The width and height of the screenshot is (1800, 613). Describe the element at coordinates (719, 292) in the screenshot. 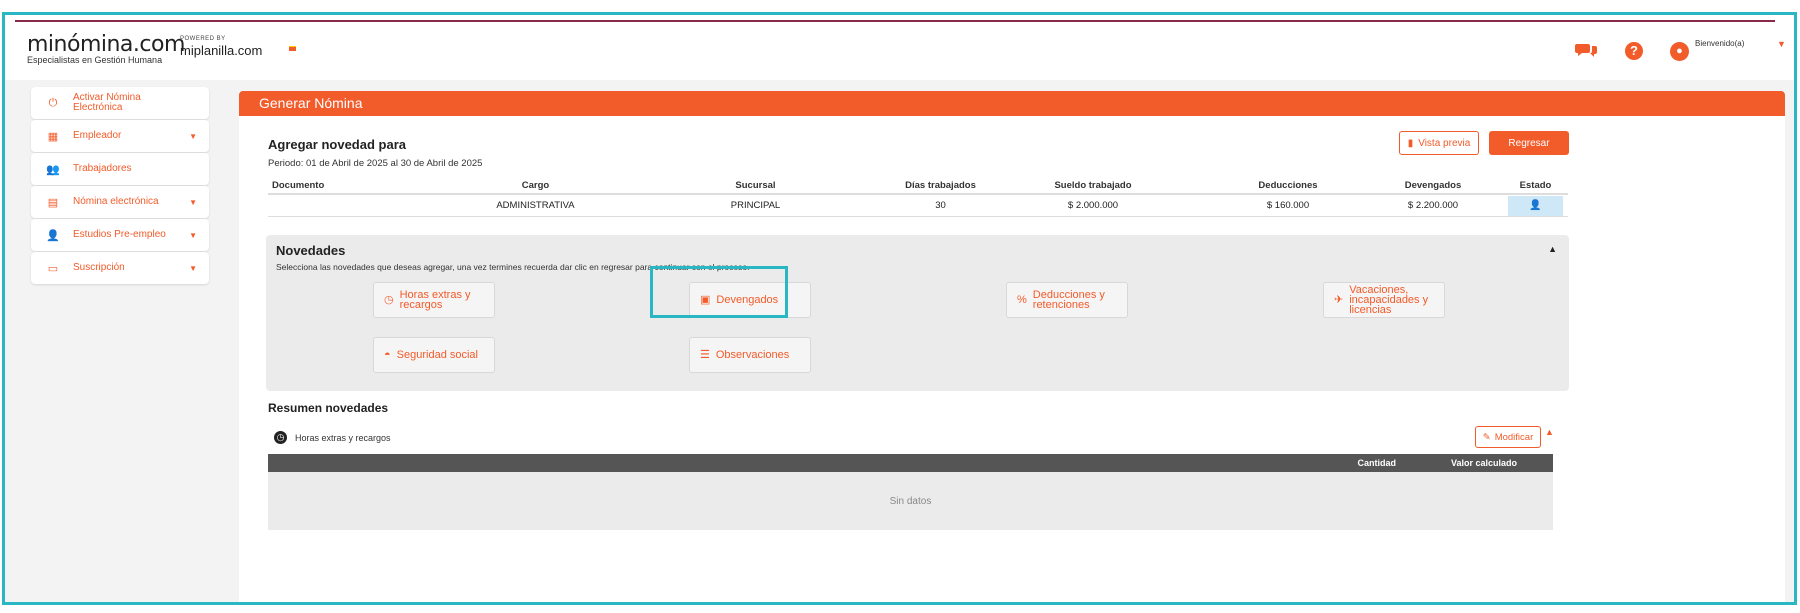

I see `highlight-box` at that location.